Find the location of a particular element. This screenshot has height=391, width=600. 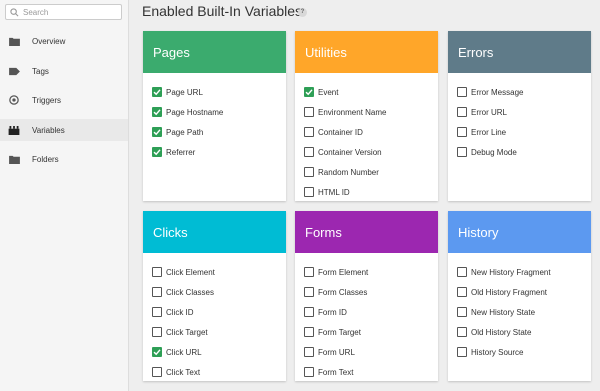

variable-checkbox-row: Old History State is located at coordinates (519, 332).